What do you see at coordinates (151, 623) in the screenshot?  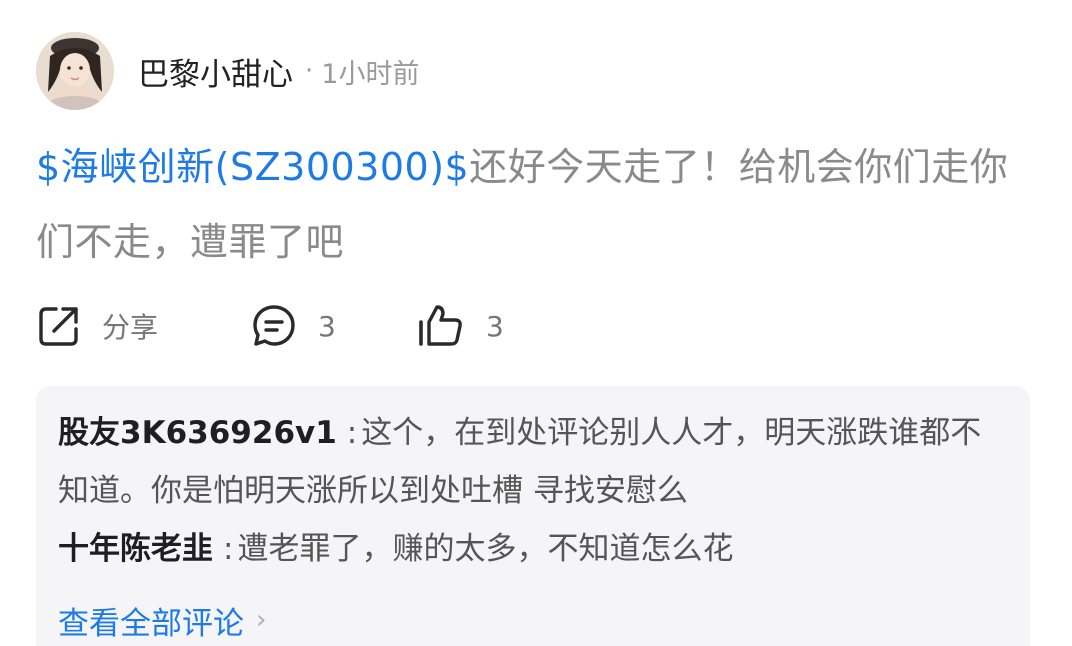 I see `view-all-label: 查看全部评论` at bounding box center [151, 623].